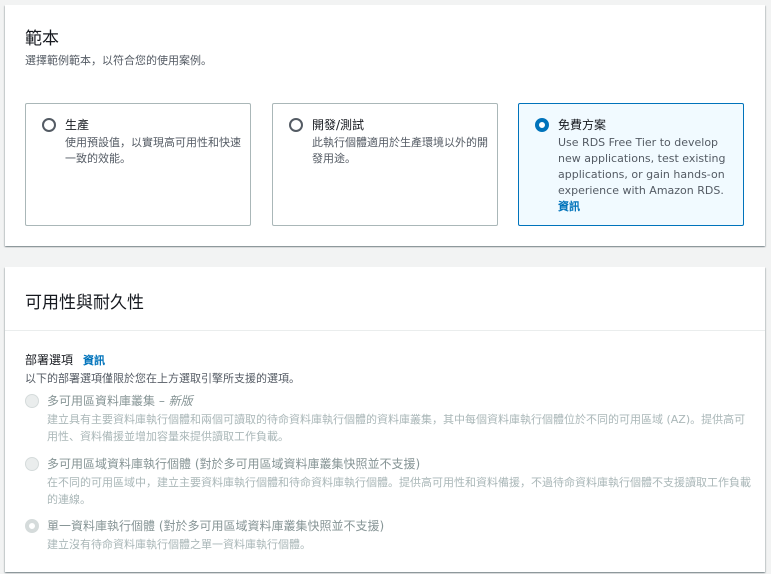  I want to click on new-version-tag: – 新版, so click(174, 401).